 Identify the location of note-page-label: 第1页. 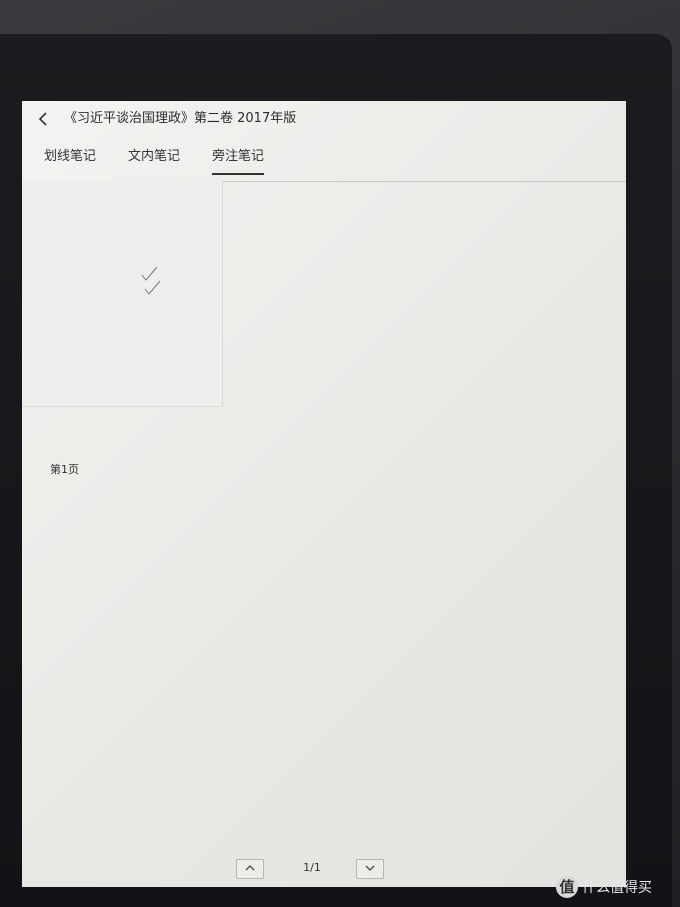
(64, 469).